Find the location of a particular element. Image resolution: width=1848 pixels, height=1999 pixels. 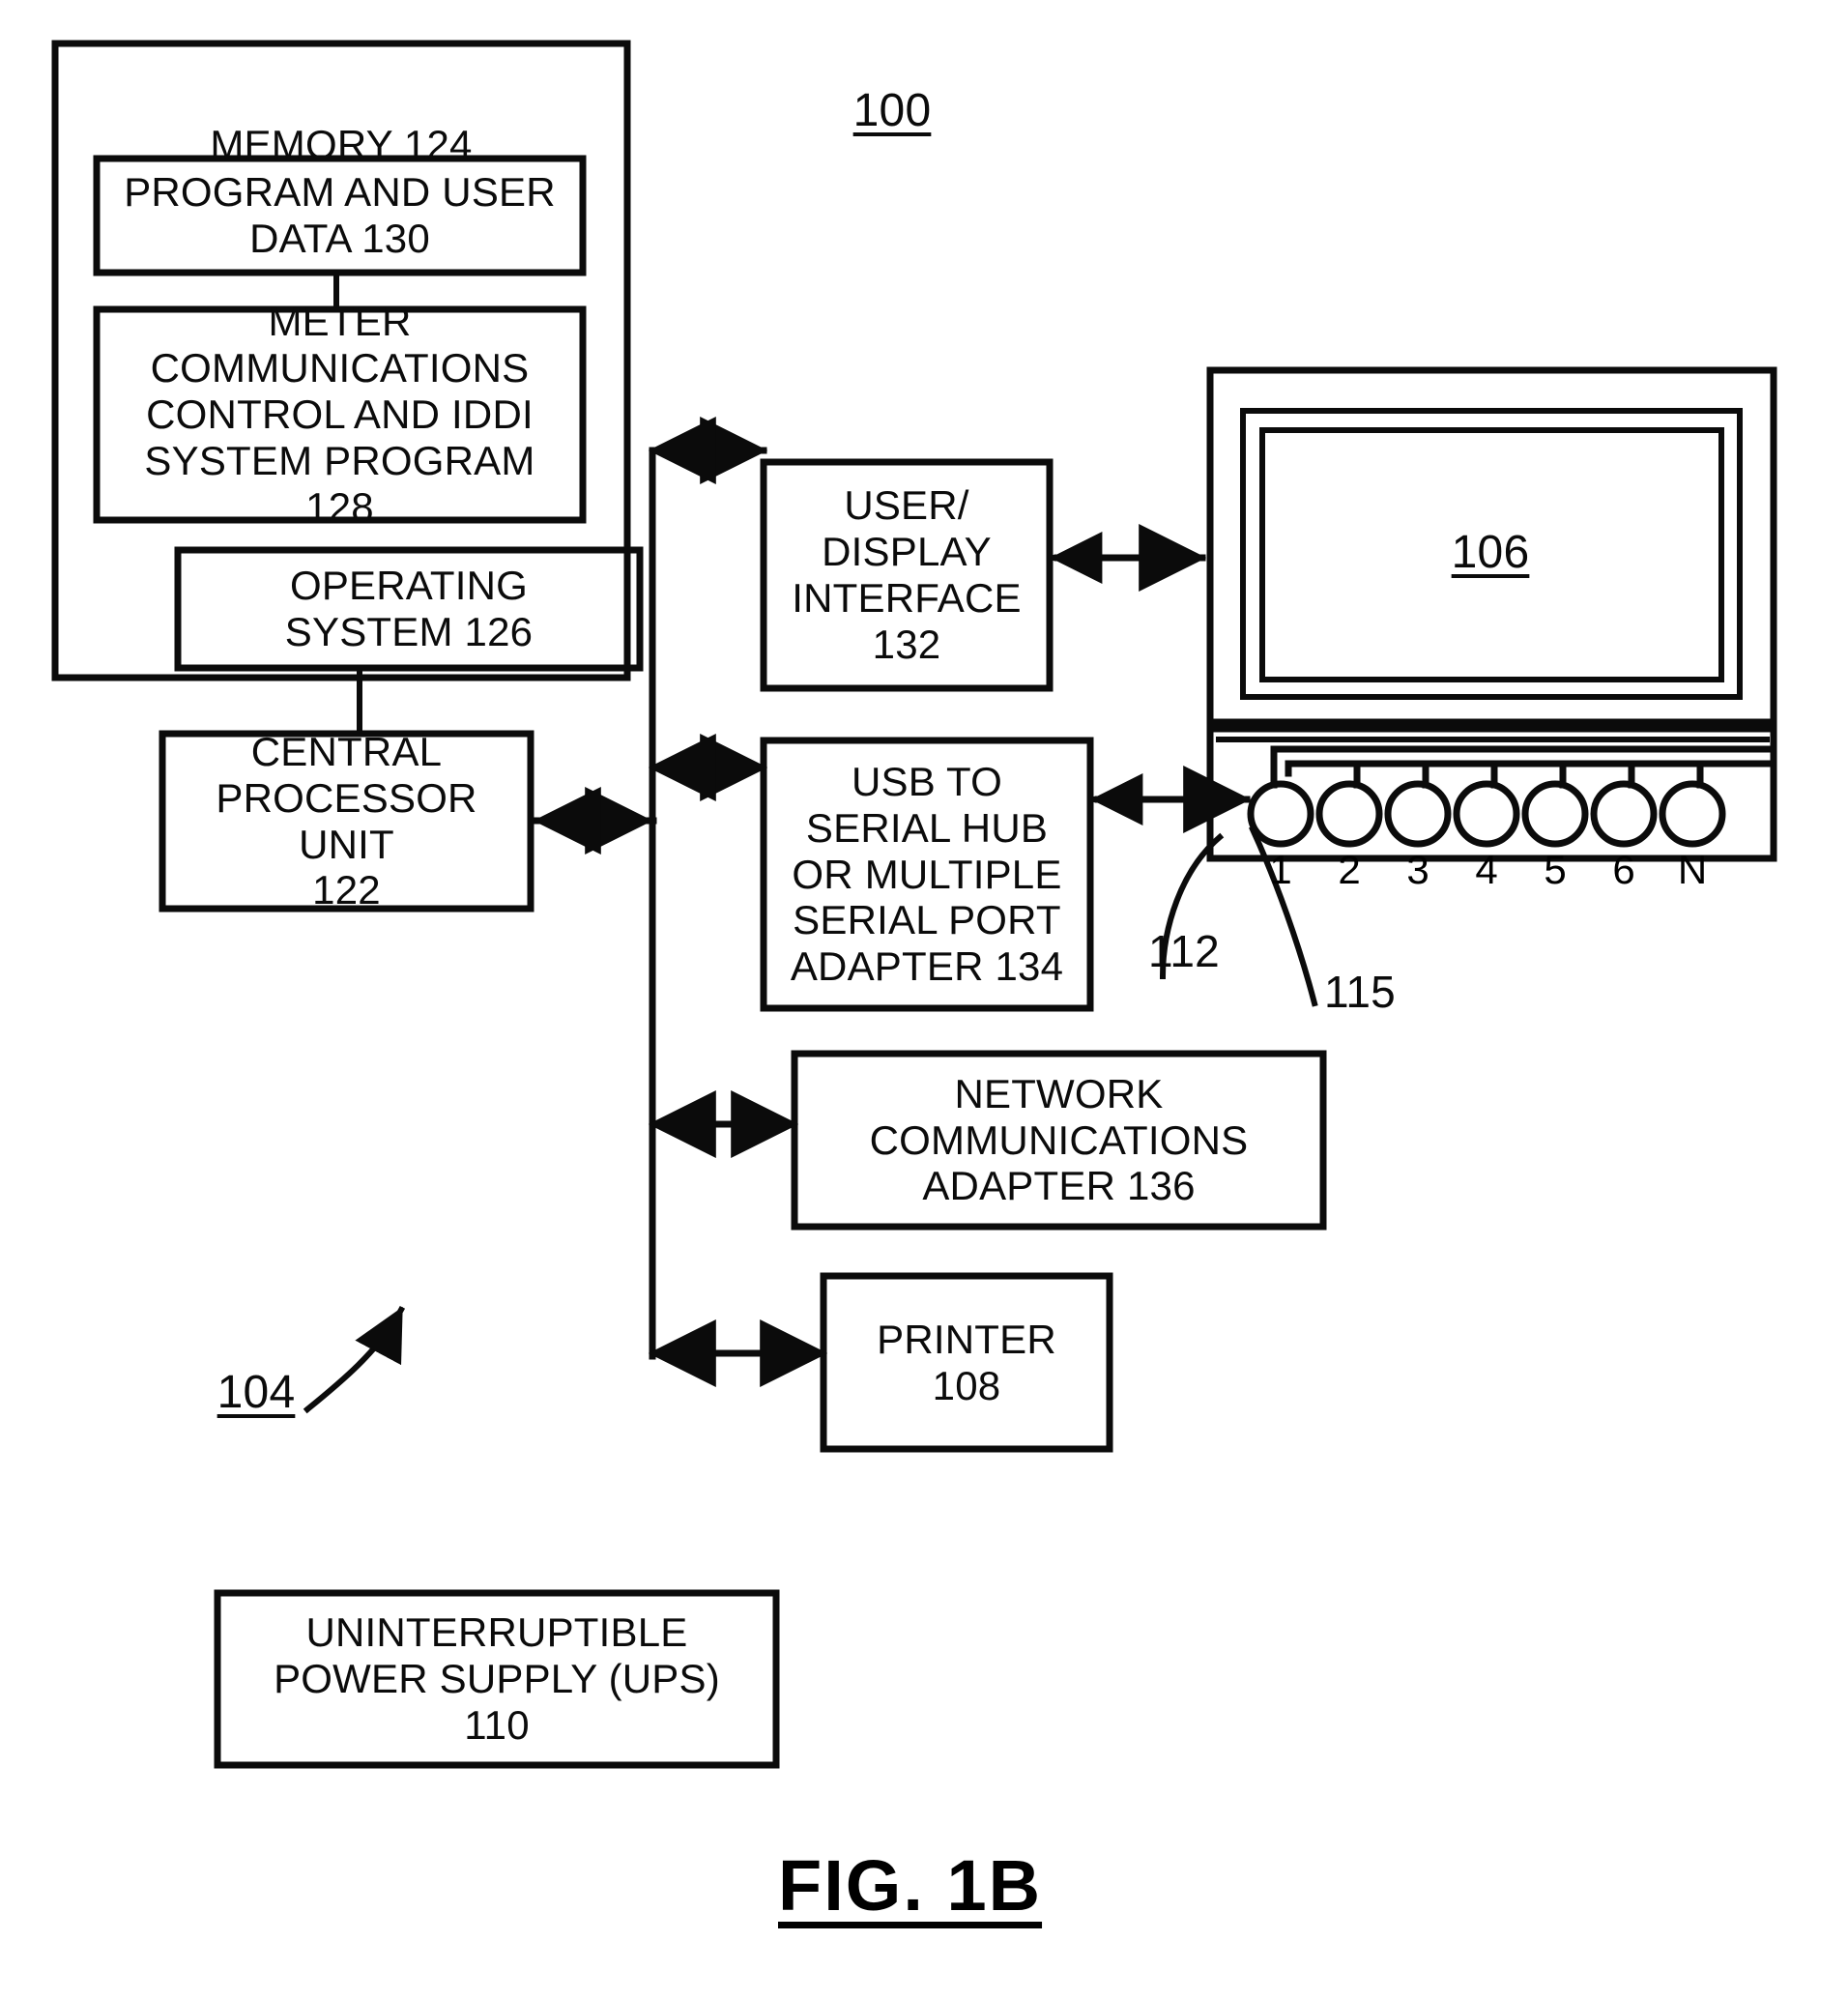

port-label-2: 2 is located at coordinates (1349, 870).